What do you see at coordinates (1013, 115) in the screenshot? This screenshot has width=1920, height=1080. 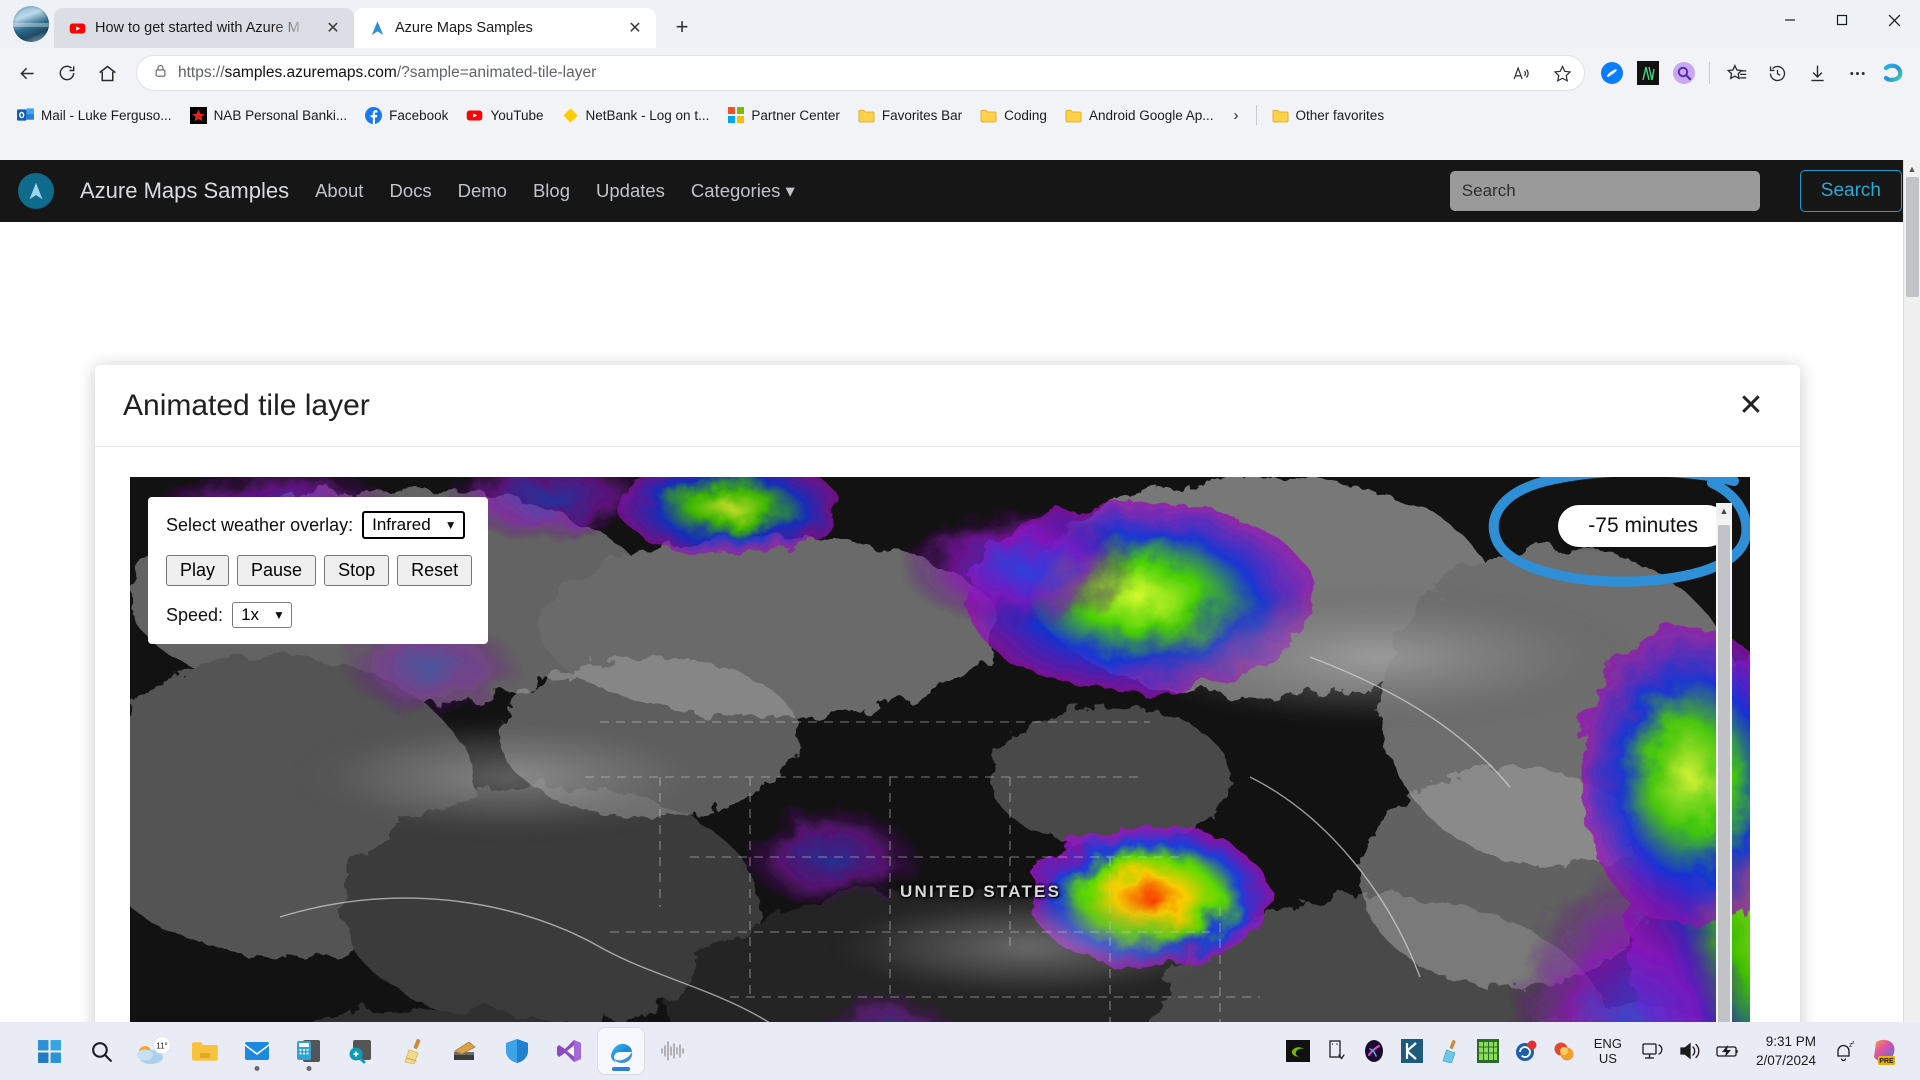 I see `bookmark-coding: Coding` at bounding box center [1013, 115].